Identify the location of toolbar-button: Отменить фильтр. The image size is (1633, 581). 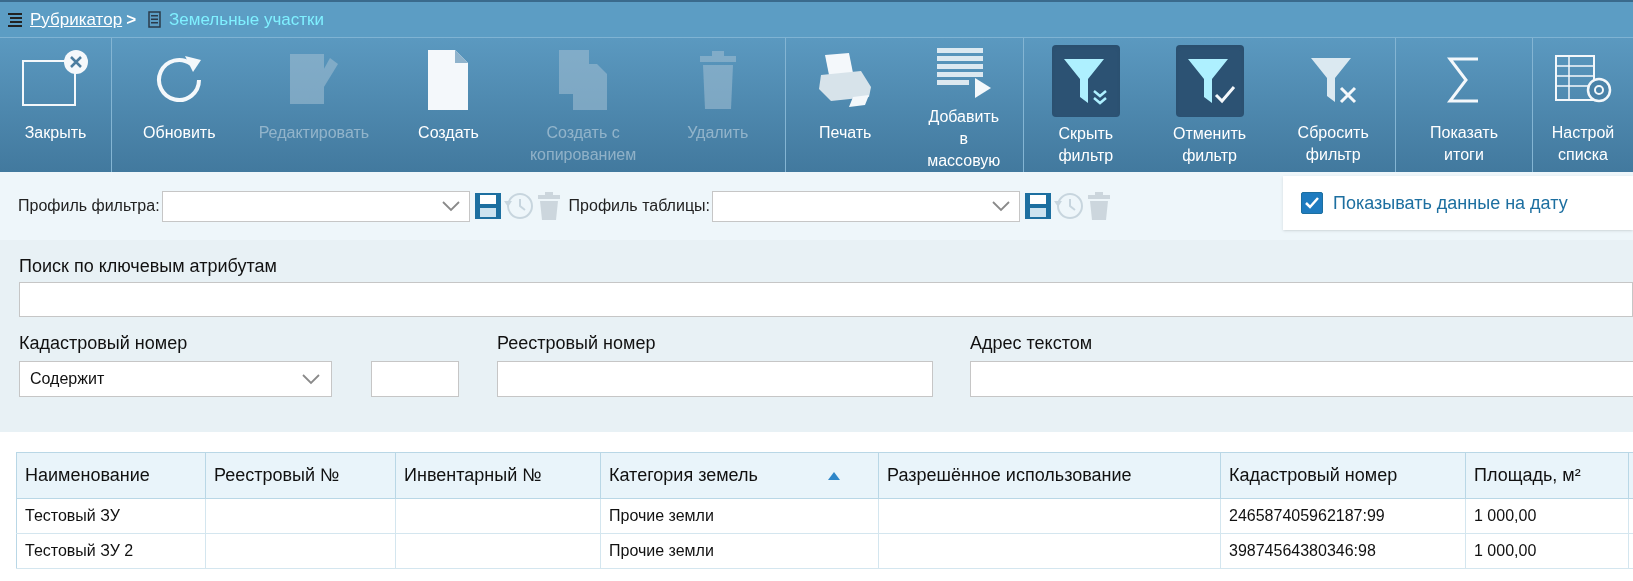
(1209, 105).